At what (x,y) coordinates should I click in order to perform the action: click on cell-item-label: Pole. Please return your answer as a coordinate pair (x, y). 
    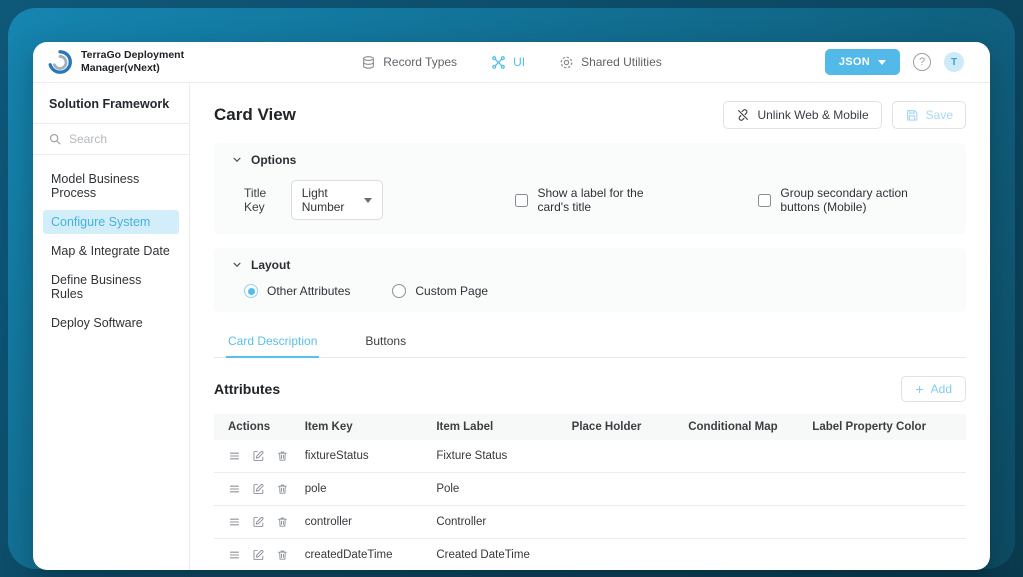
    Looking at the image, I should click on (496, 489).